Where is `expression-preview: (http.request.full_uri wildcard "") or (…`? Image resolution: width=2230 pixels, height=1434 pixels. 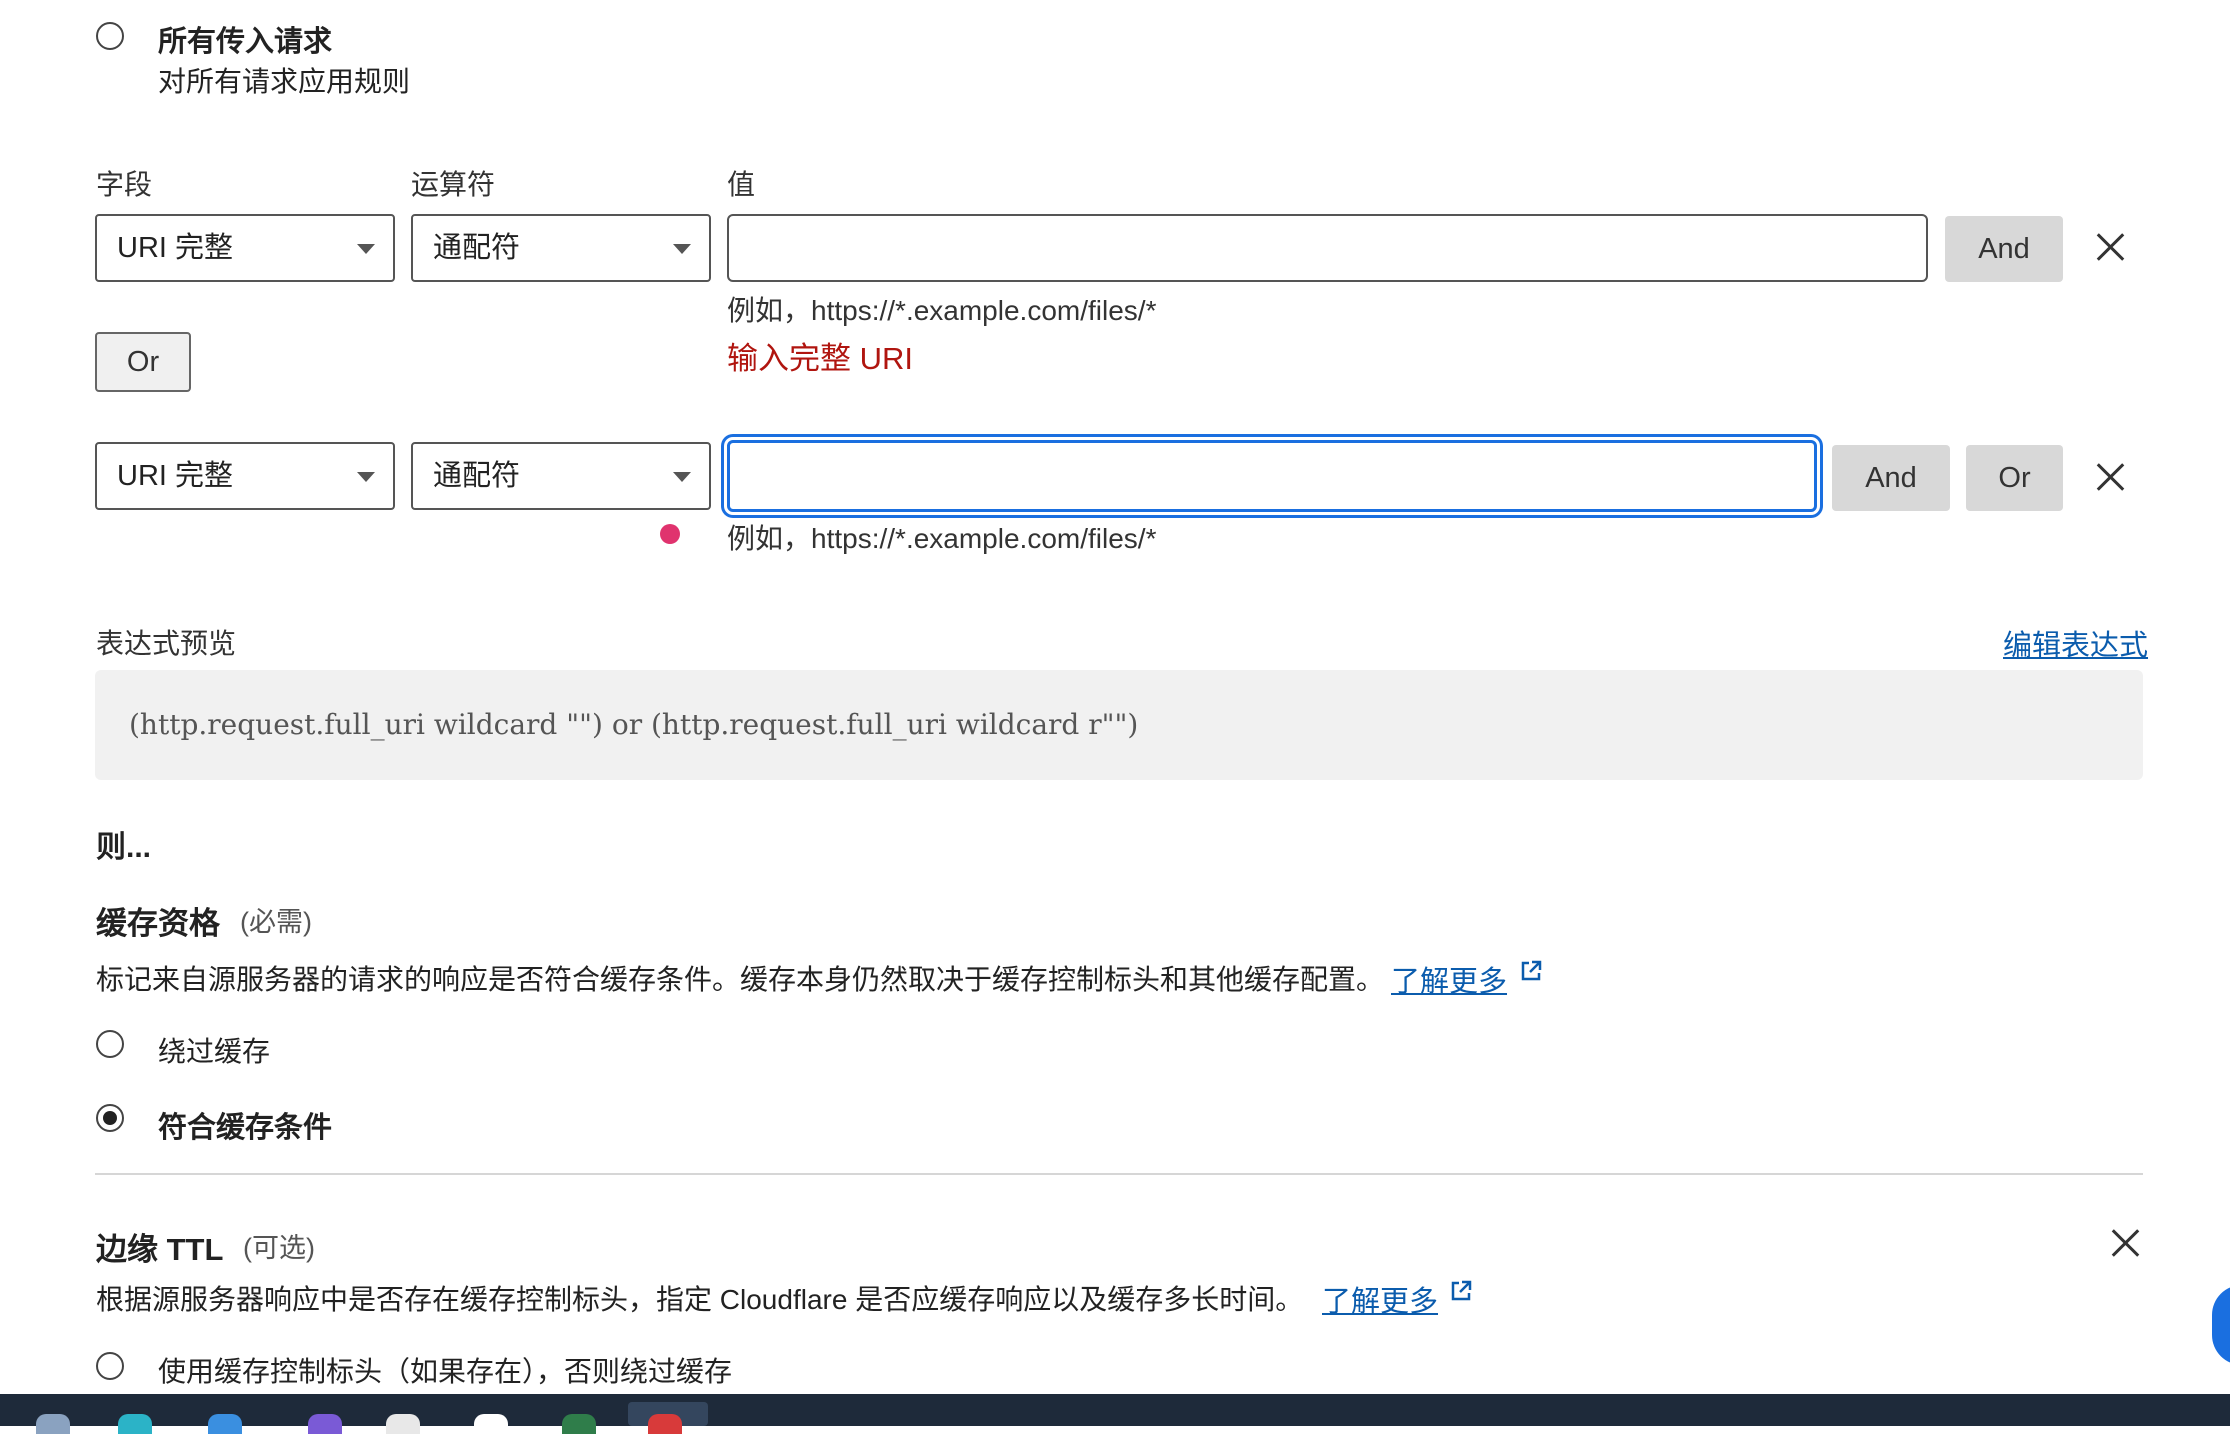
expression-preview: (http.request.full_uri wildcard "") or (… is located at coordinates (1119, 725).